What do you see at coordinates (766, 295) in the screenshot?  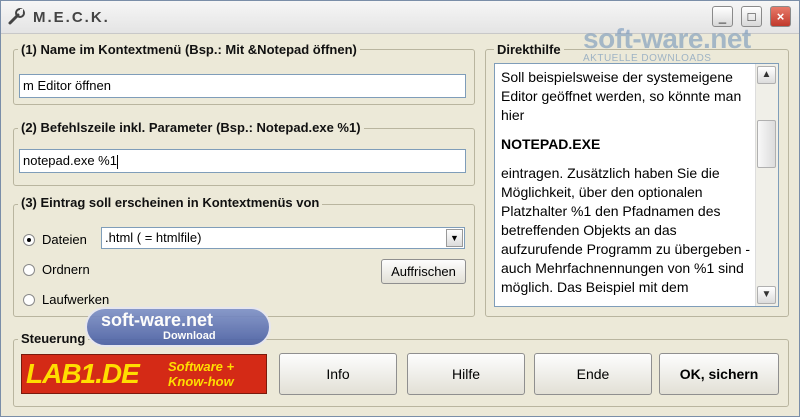 I see `scroll-down-icon: ▼` at bounding box center [766, 295].